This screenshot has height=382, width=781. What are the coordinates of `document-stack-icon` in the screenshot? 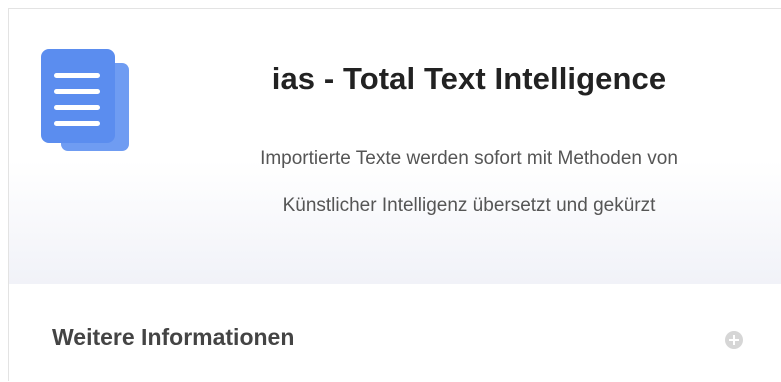 It's located at (86, 102).